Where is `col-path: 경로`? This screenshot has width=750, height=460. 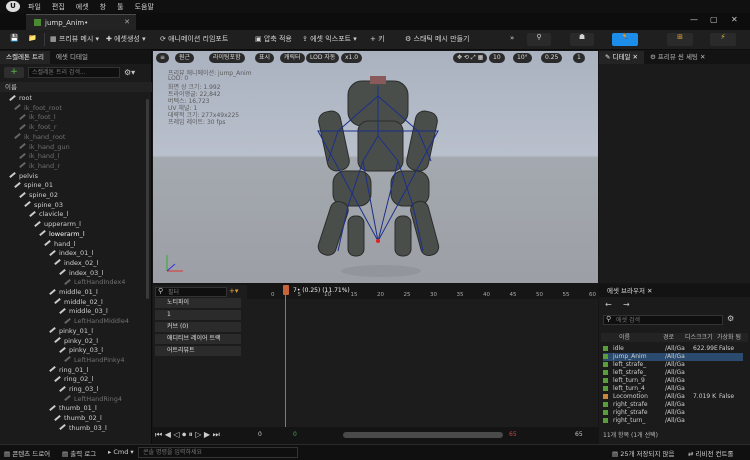
col-path: 경로 is located at coordinates (668, 337).